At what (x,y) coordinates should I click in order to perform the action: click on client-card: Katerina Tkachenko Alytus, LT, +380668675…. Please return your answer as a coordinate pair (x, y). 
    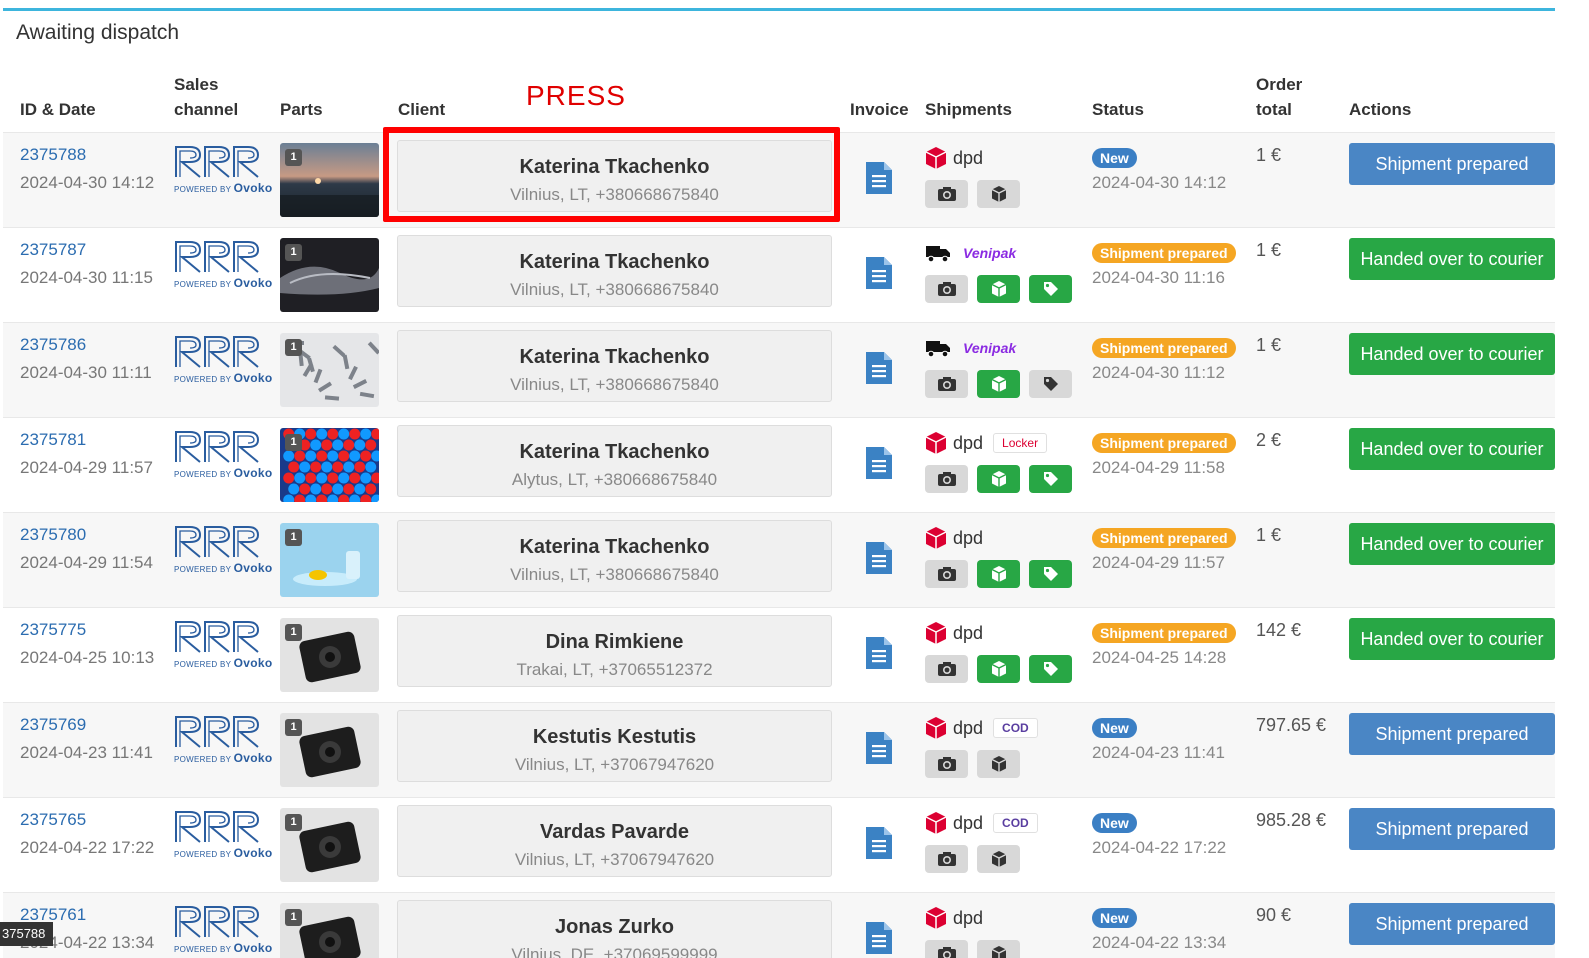
    Looking at the image, I should click on (614, 461).